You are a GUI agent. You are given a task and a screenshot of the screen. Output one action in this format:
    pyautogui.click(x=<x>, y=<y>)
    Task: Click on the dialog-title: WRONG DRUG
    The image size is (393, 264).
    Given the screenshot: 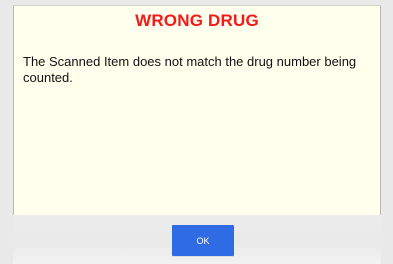 What is the action you would take?
    pyautogui.click(x=197, y=20)
    